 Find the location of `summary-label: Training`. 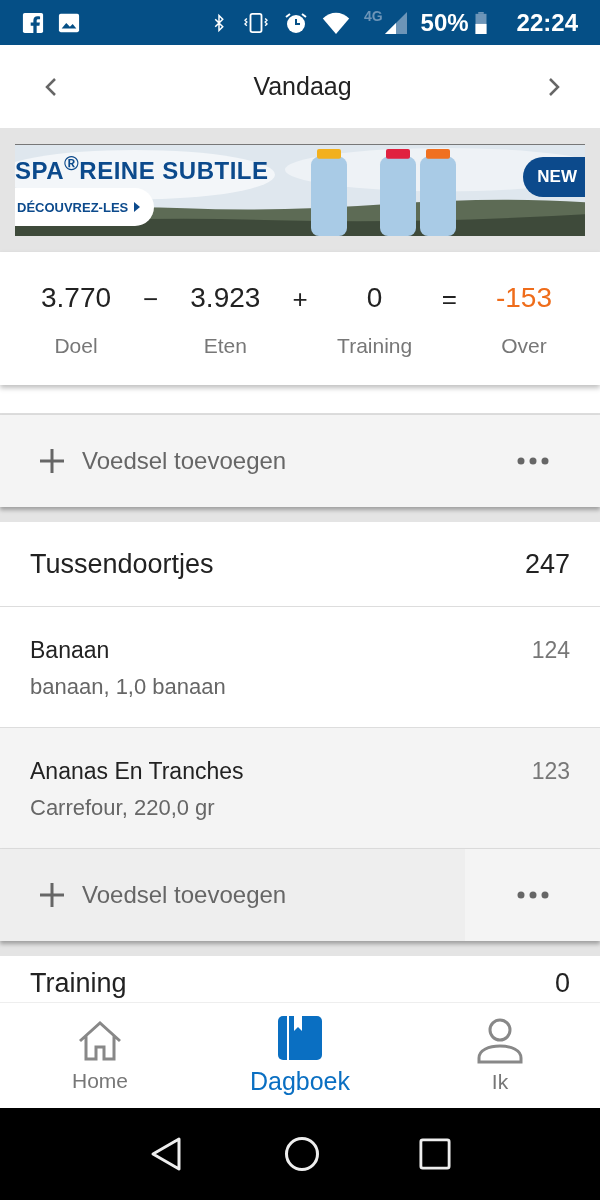

summary-label: Training is located at coordinates (375, 346).